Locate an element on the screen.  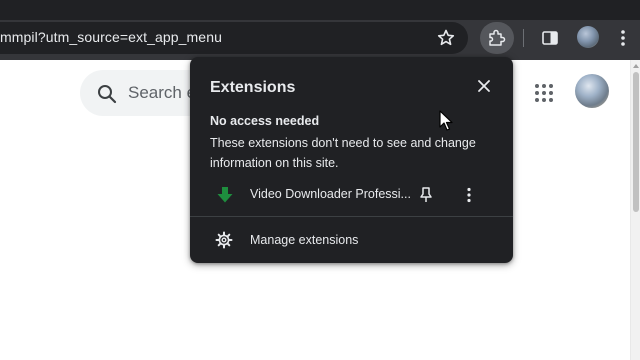
scrollbar-thumb is located at coordinates (636, 142).